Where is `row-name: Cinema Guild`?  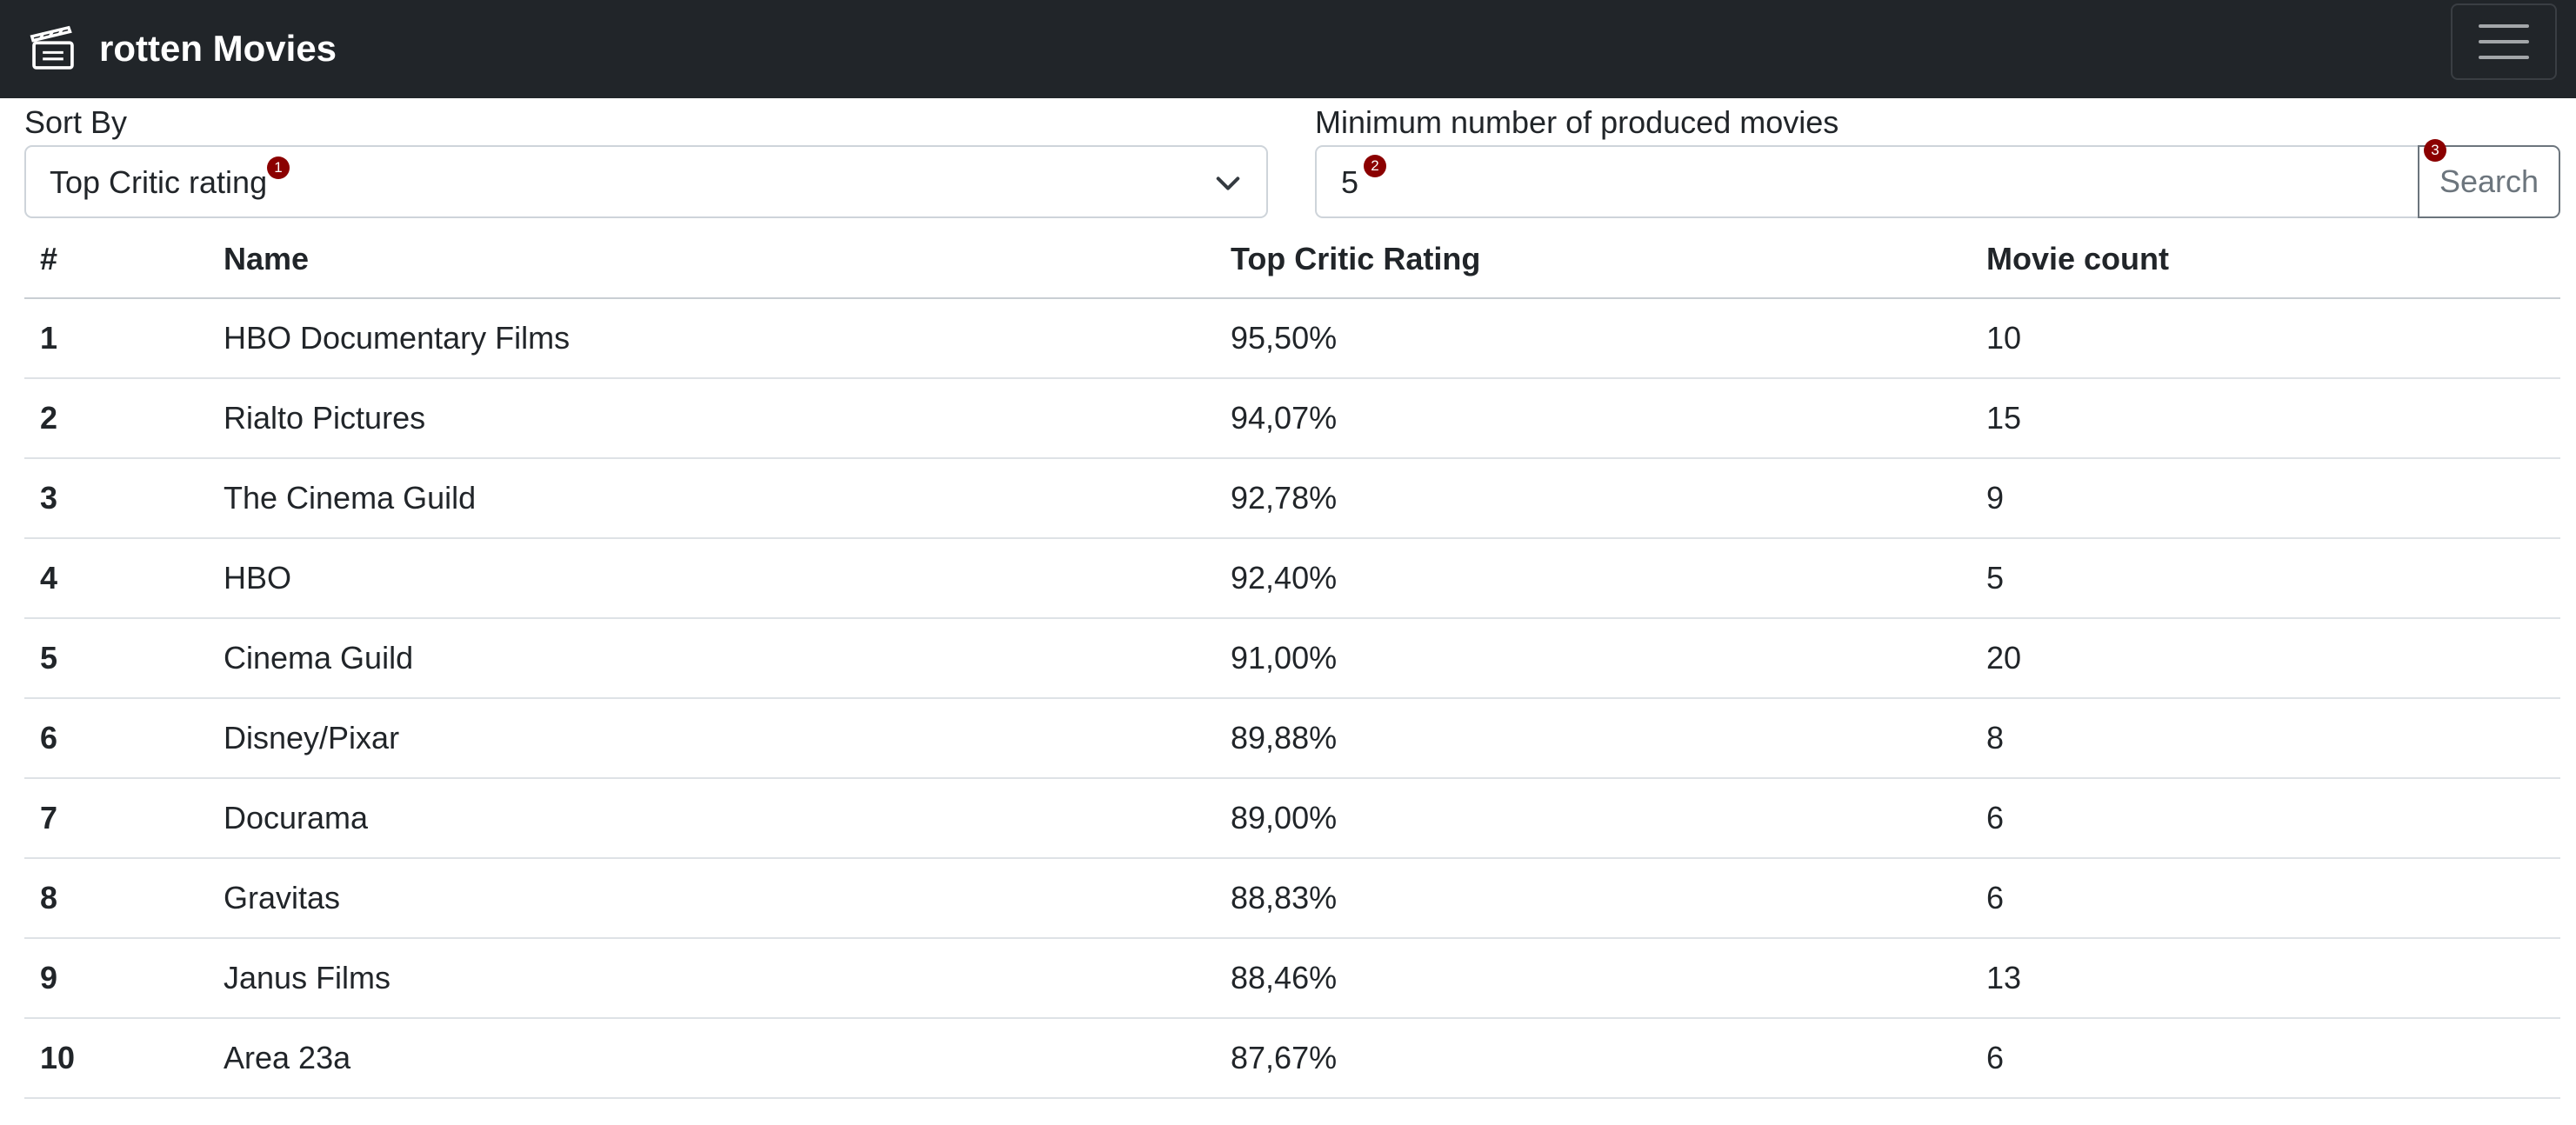 row-name: Cinema Guild is located at coordinates (319, 658).